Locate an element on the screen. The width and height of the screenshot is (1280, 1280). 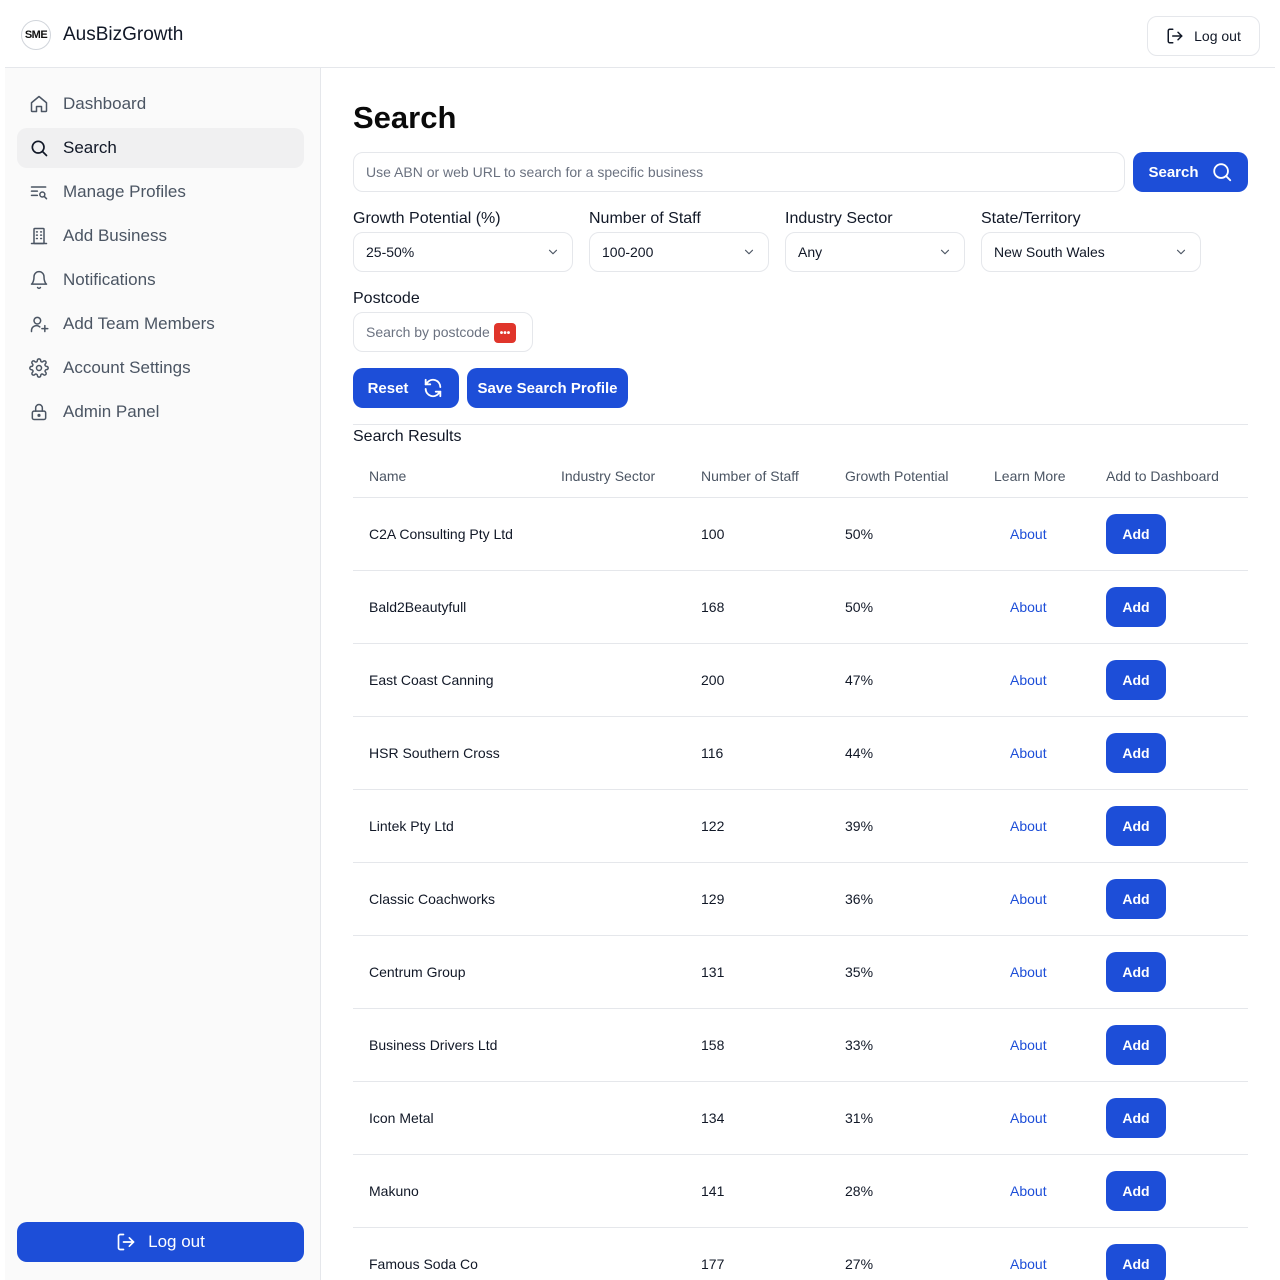
search-button: Search is located at coordinates (1190, 172).